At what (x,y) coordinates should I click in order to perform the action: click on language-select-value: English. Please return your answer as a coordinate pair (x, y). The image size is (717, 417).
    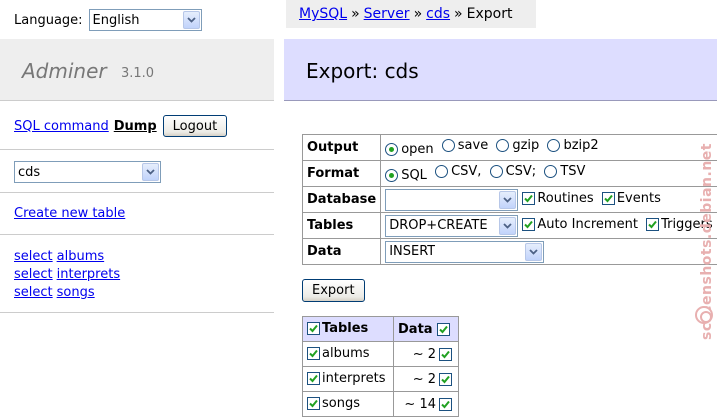
    Looking at the image, I should click on (116, 20).